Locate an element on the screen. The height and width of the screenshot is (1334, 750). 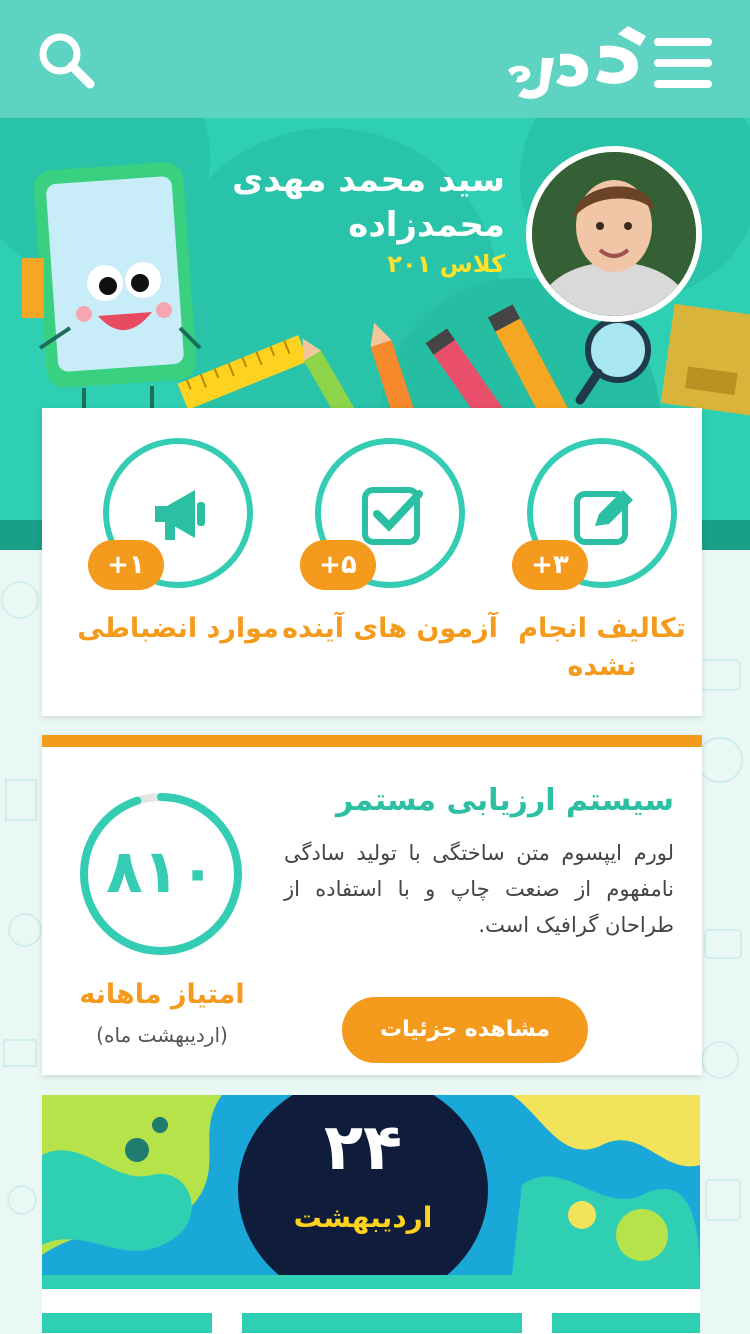
evaluation-title: سیستم ارزیابی مستمر is located at coordinates (504, 800).